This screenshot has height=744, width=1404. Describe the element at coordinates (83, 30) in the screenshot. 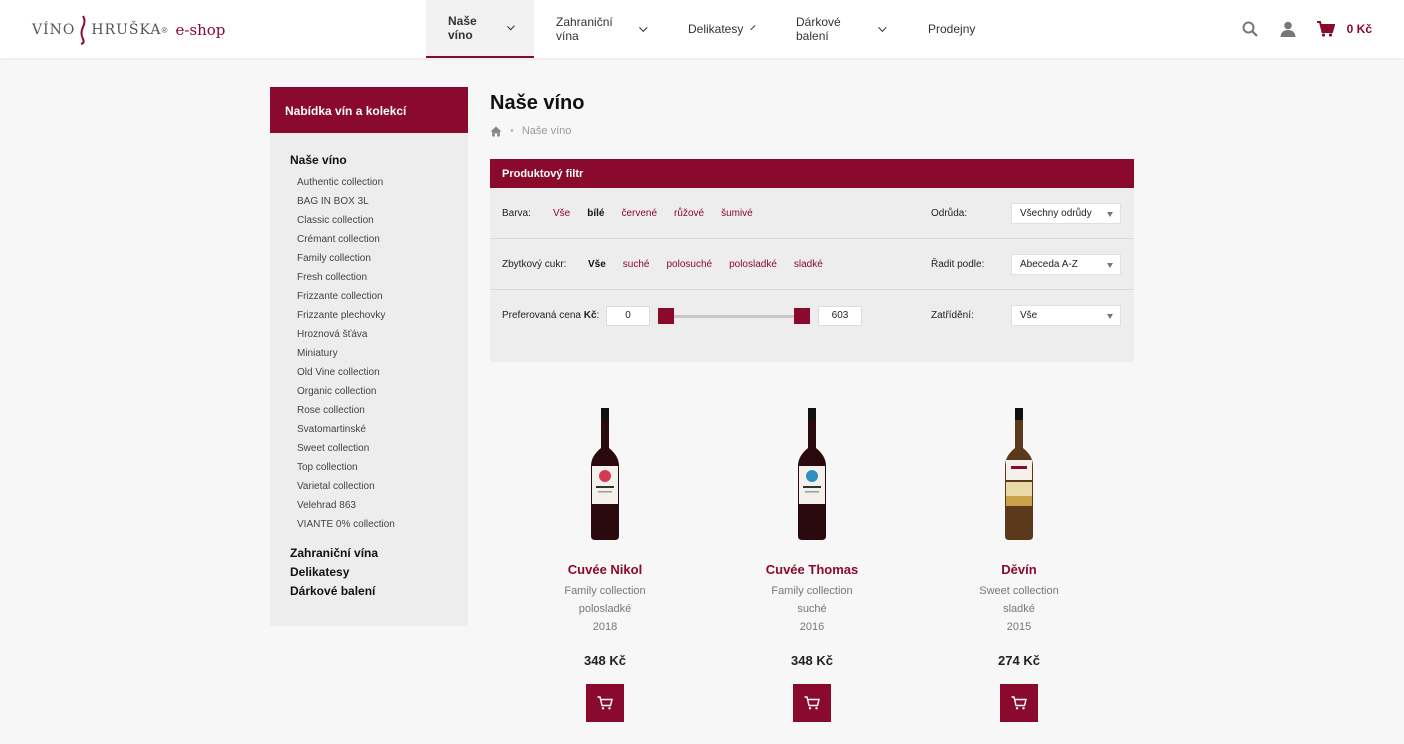

I see `logo-bottle-icon` at that location.